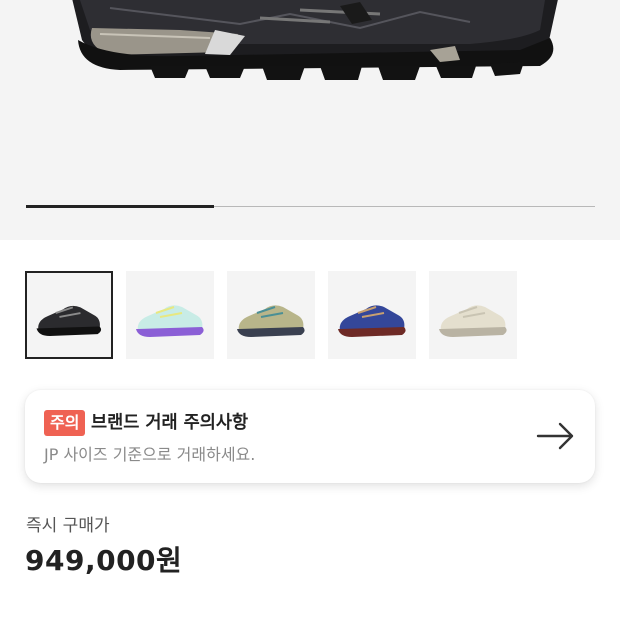 The image size is (620, 620). I want to click on notice-title: 브랜드 거래 주의사항, so click(170, 423).